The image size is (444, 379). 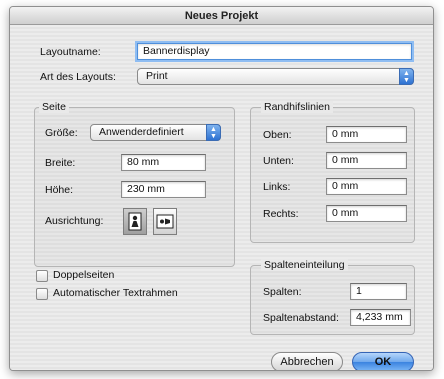 I want to click on landscape-orientation-button, so click(x=165, y=221).